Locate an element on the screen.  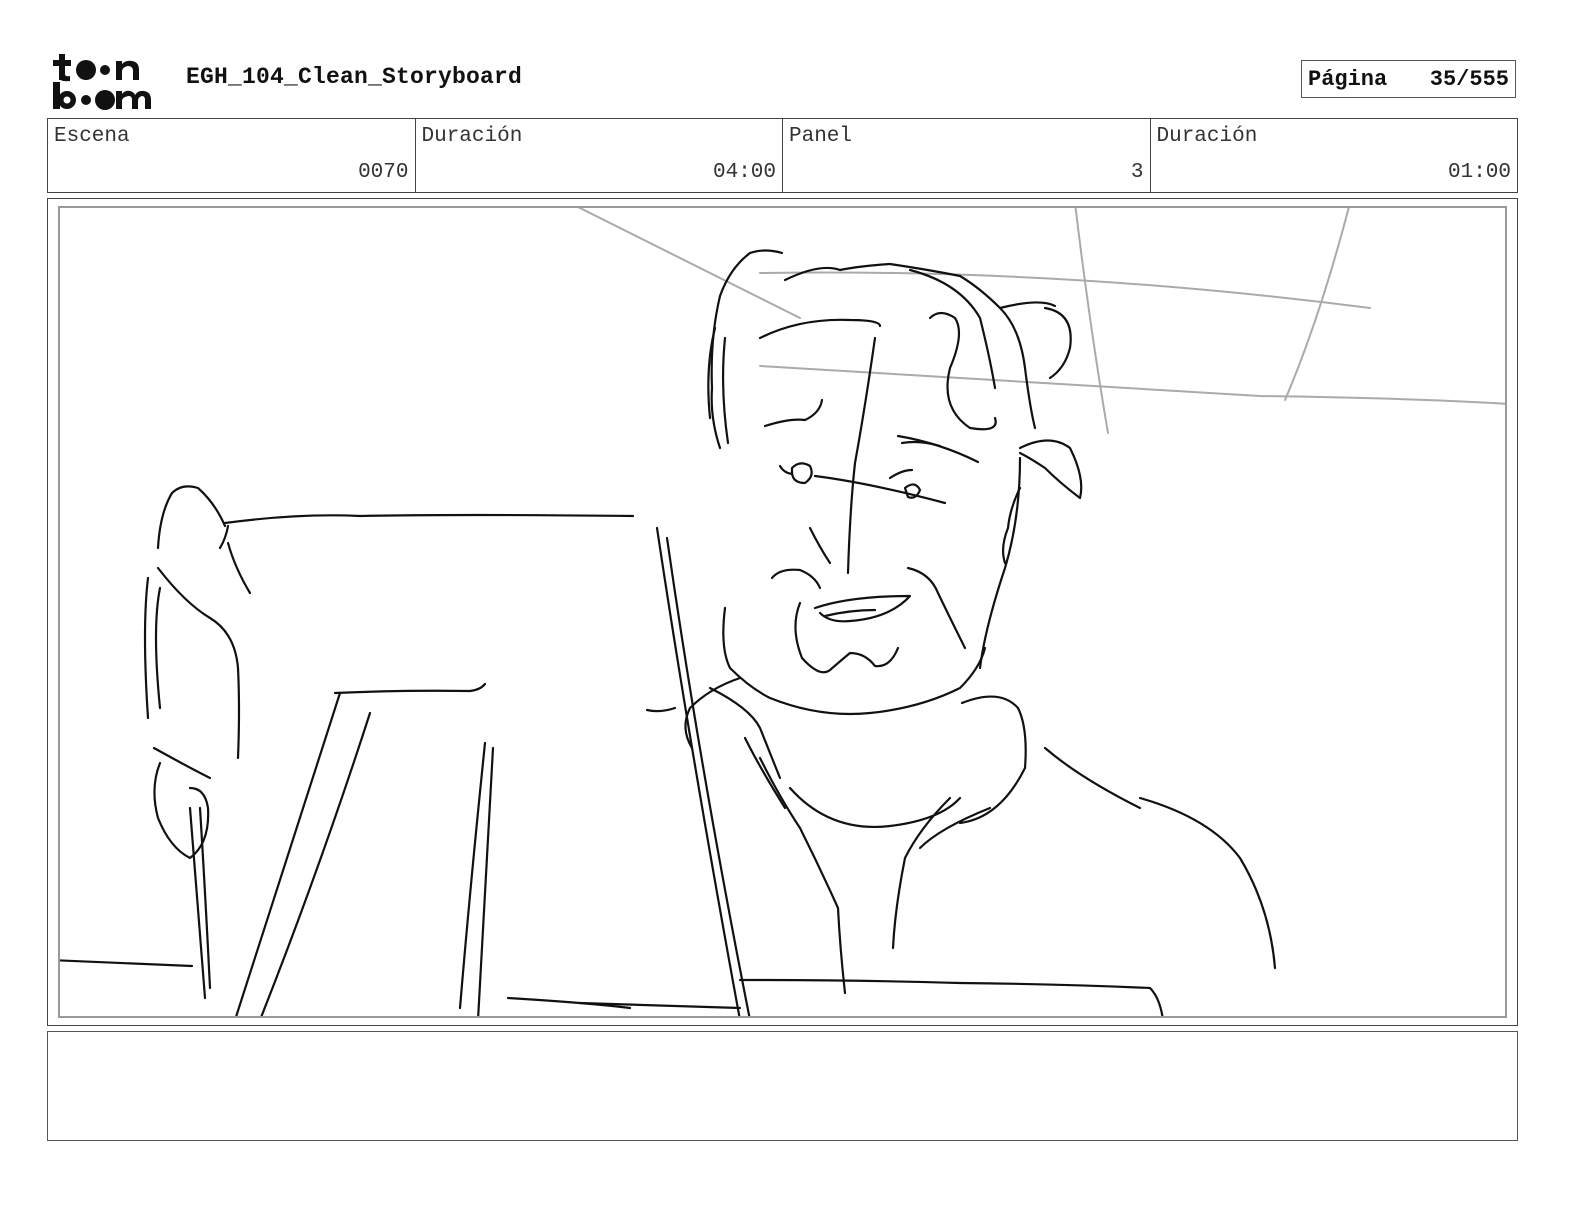
scene-duration-cell: Duración 04:00 is located at coordinates (599, 155).